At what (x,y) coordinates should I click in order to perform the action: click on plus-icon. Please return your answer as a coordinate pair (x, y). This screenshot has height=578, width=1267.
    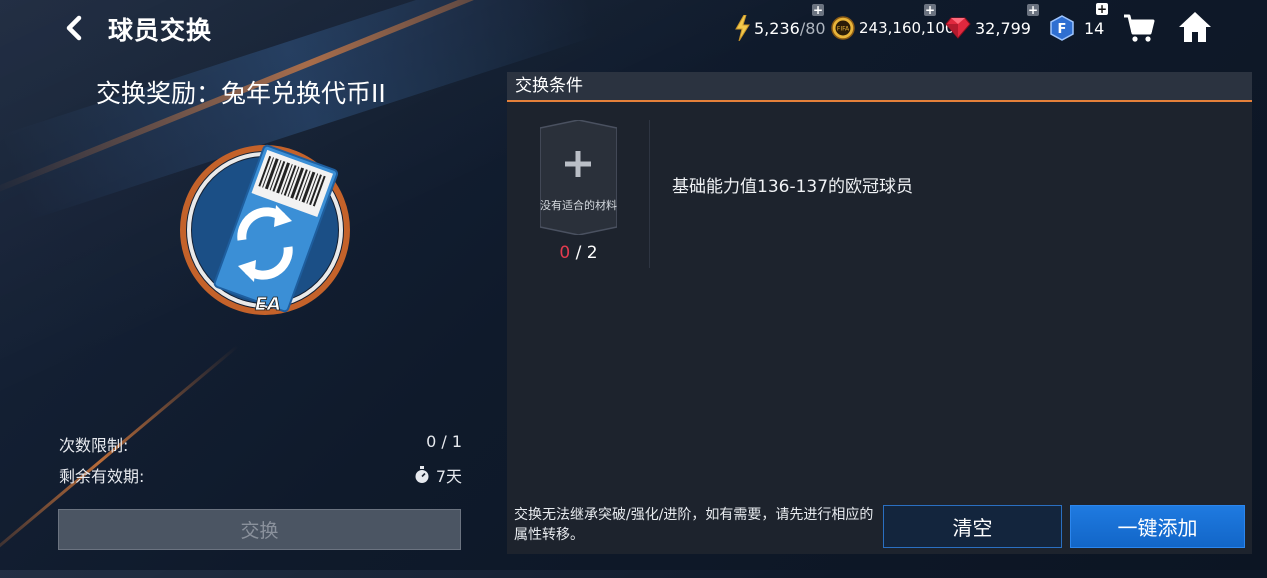
    Looking at the image, I should click on (578, 164).